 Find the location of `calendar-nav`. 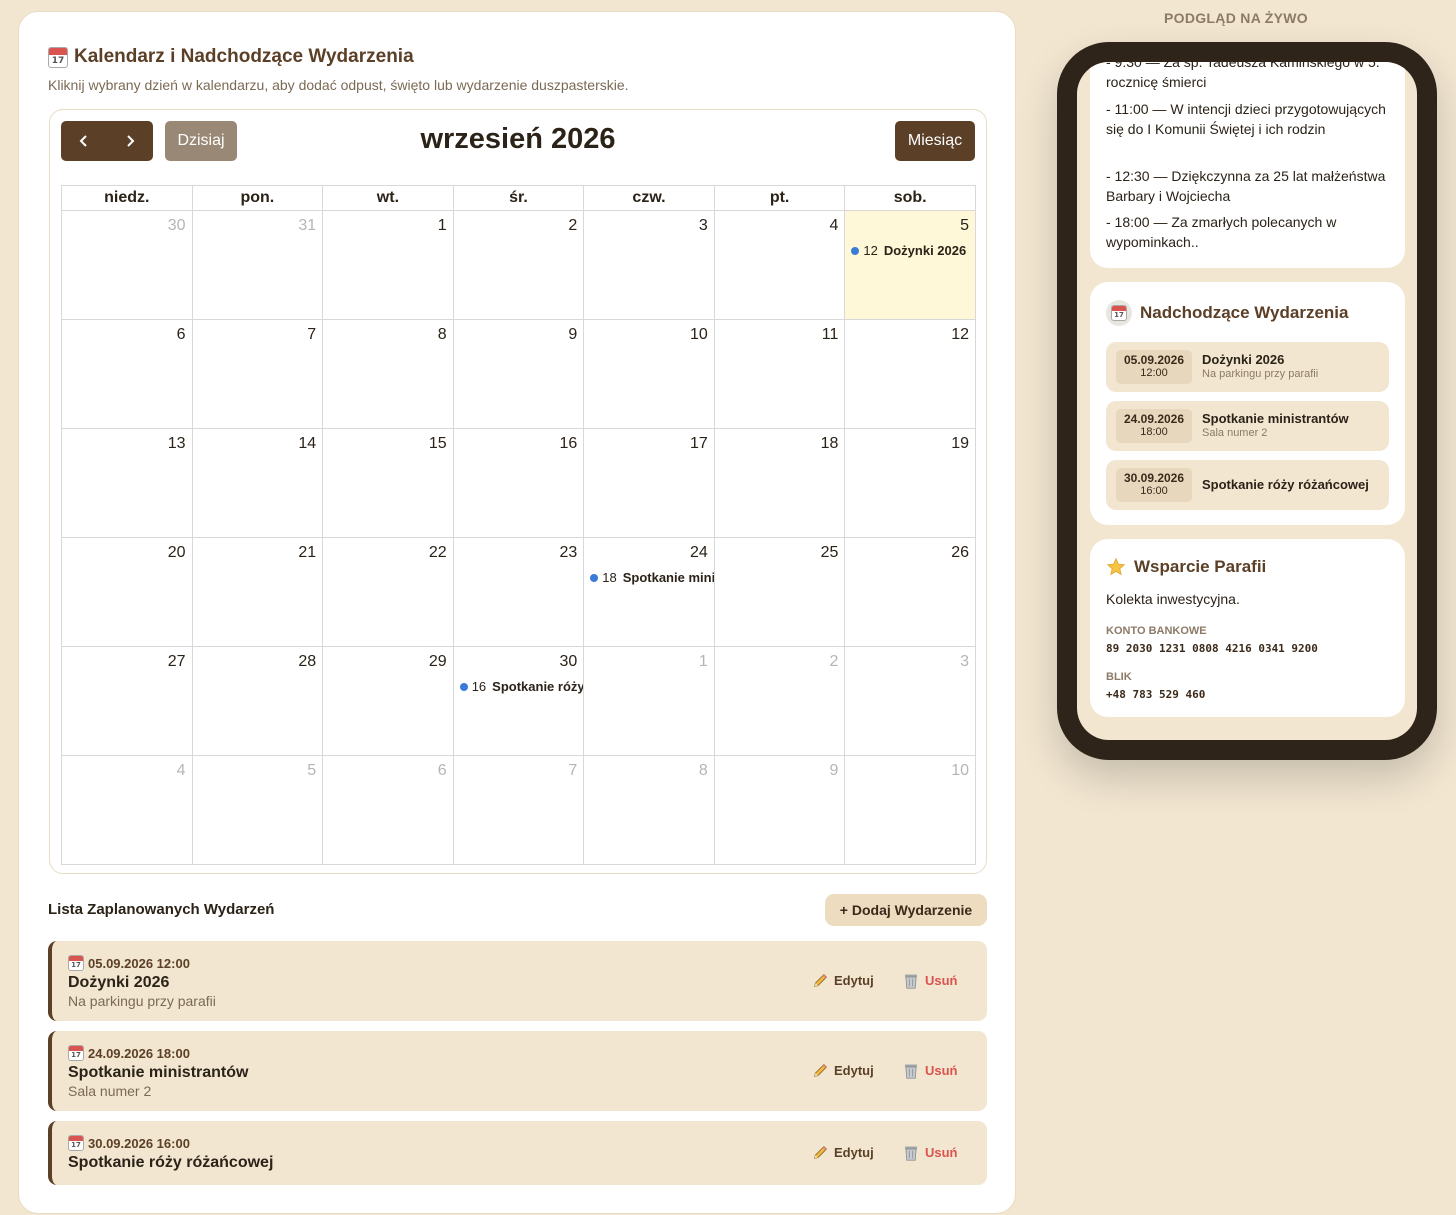

calendar-nav is located at coordinates (107, 141).